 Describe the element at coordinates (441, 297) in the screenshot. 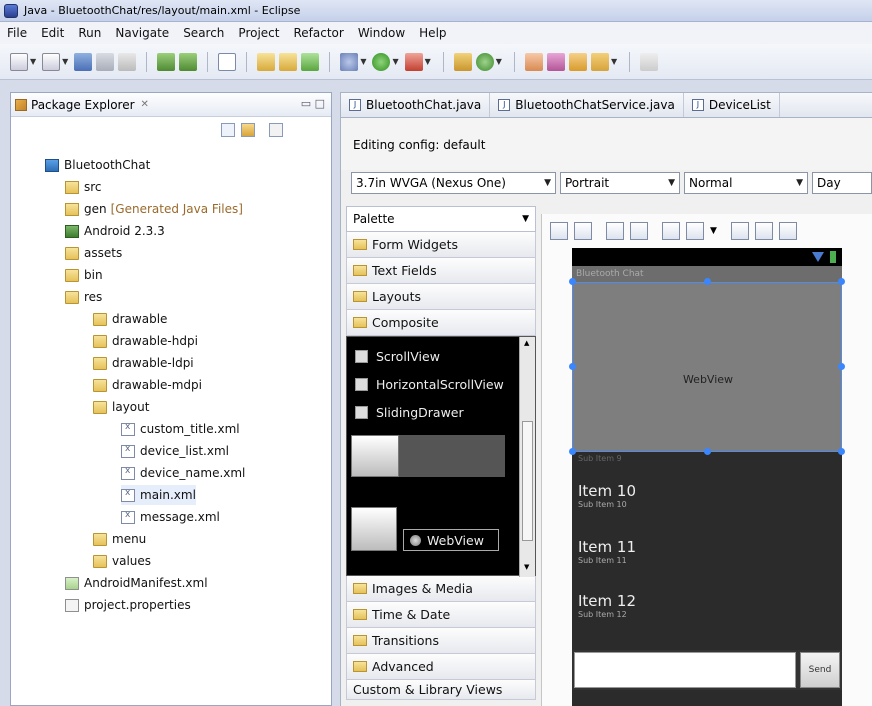

I see `palette-category-layouts: Layouts` at that location.